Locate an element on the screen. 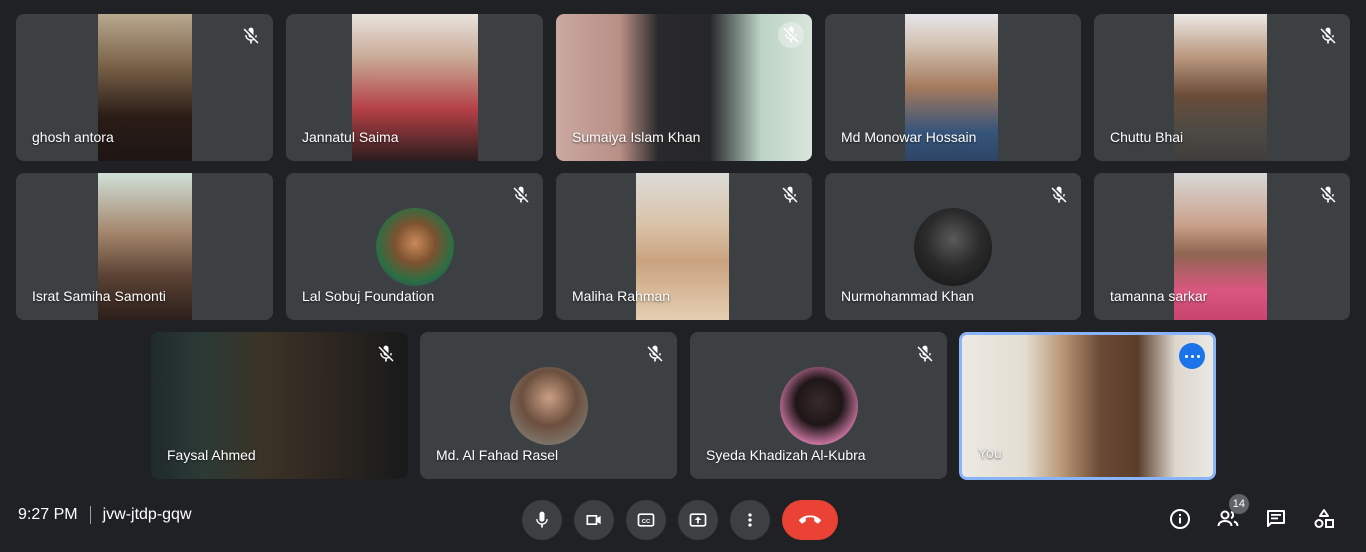 This screenshot has width=1366, height=552. chat-button is located at coordinates (1276, 519).